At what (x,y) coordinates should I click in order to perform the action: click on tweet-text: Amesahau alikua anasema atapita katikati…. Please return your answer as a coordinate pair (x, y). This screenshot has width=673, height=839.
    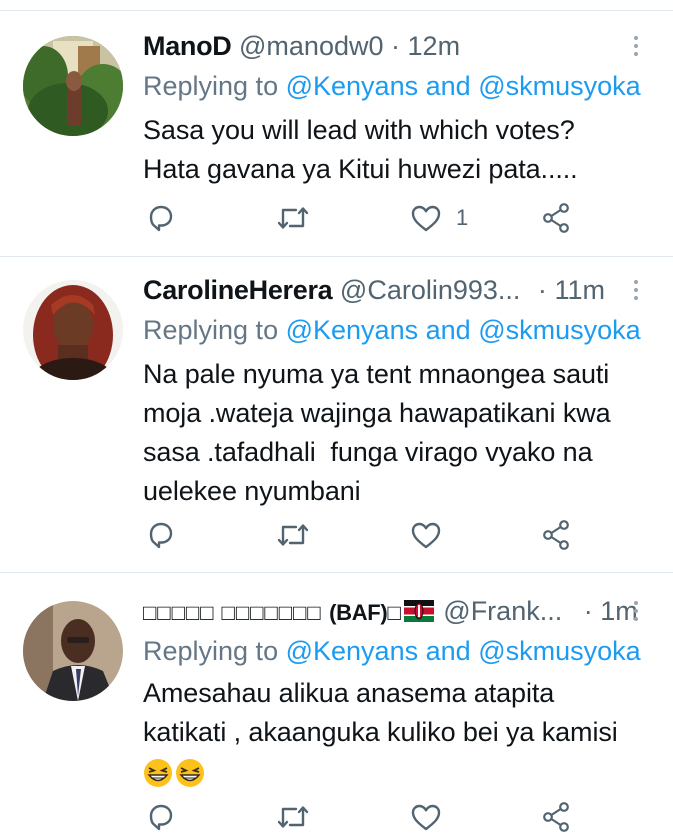
    Looking at the image, I should click on (403, 732).